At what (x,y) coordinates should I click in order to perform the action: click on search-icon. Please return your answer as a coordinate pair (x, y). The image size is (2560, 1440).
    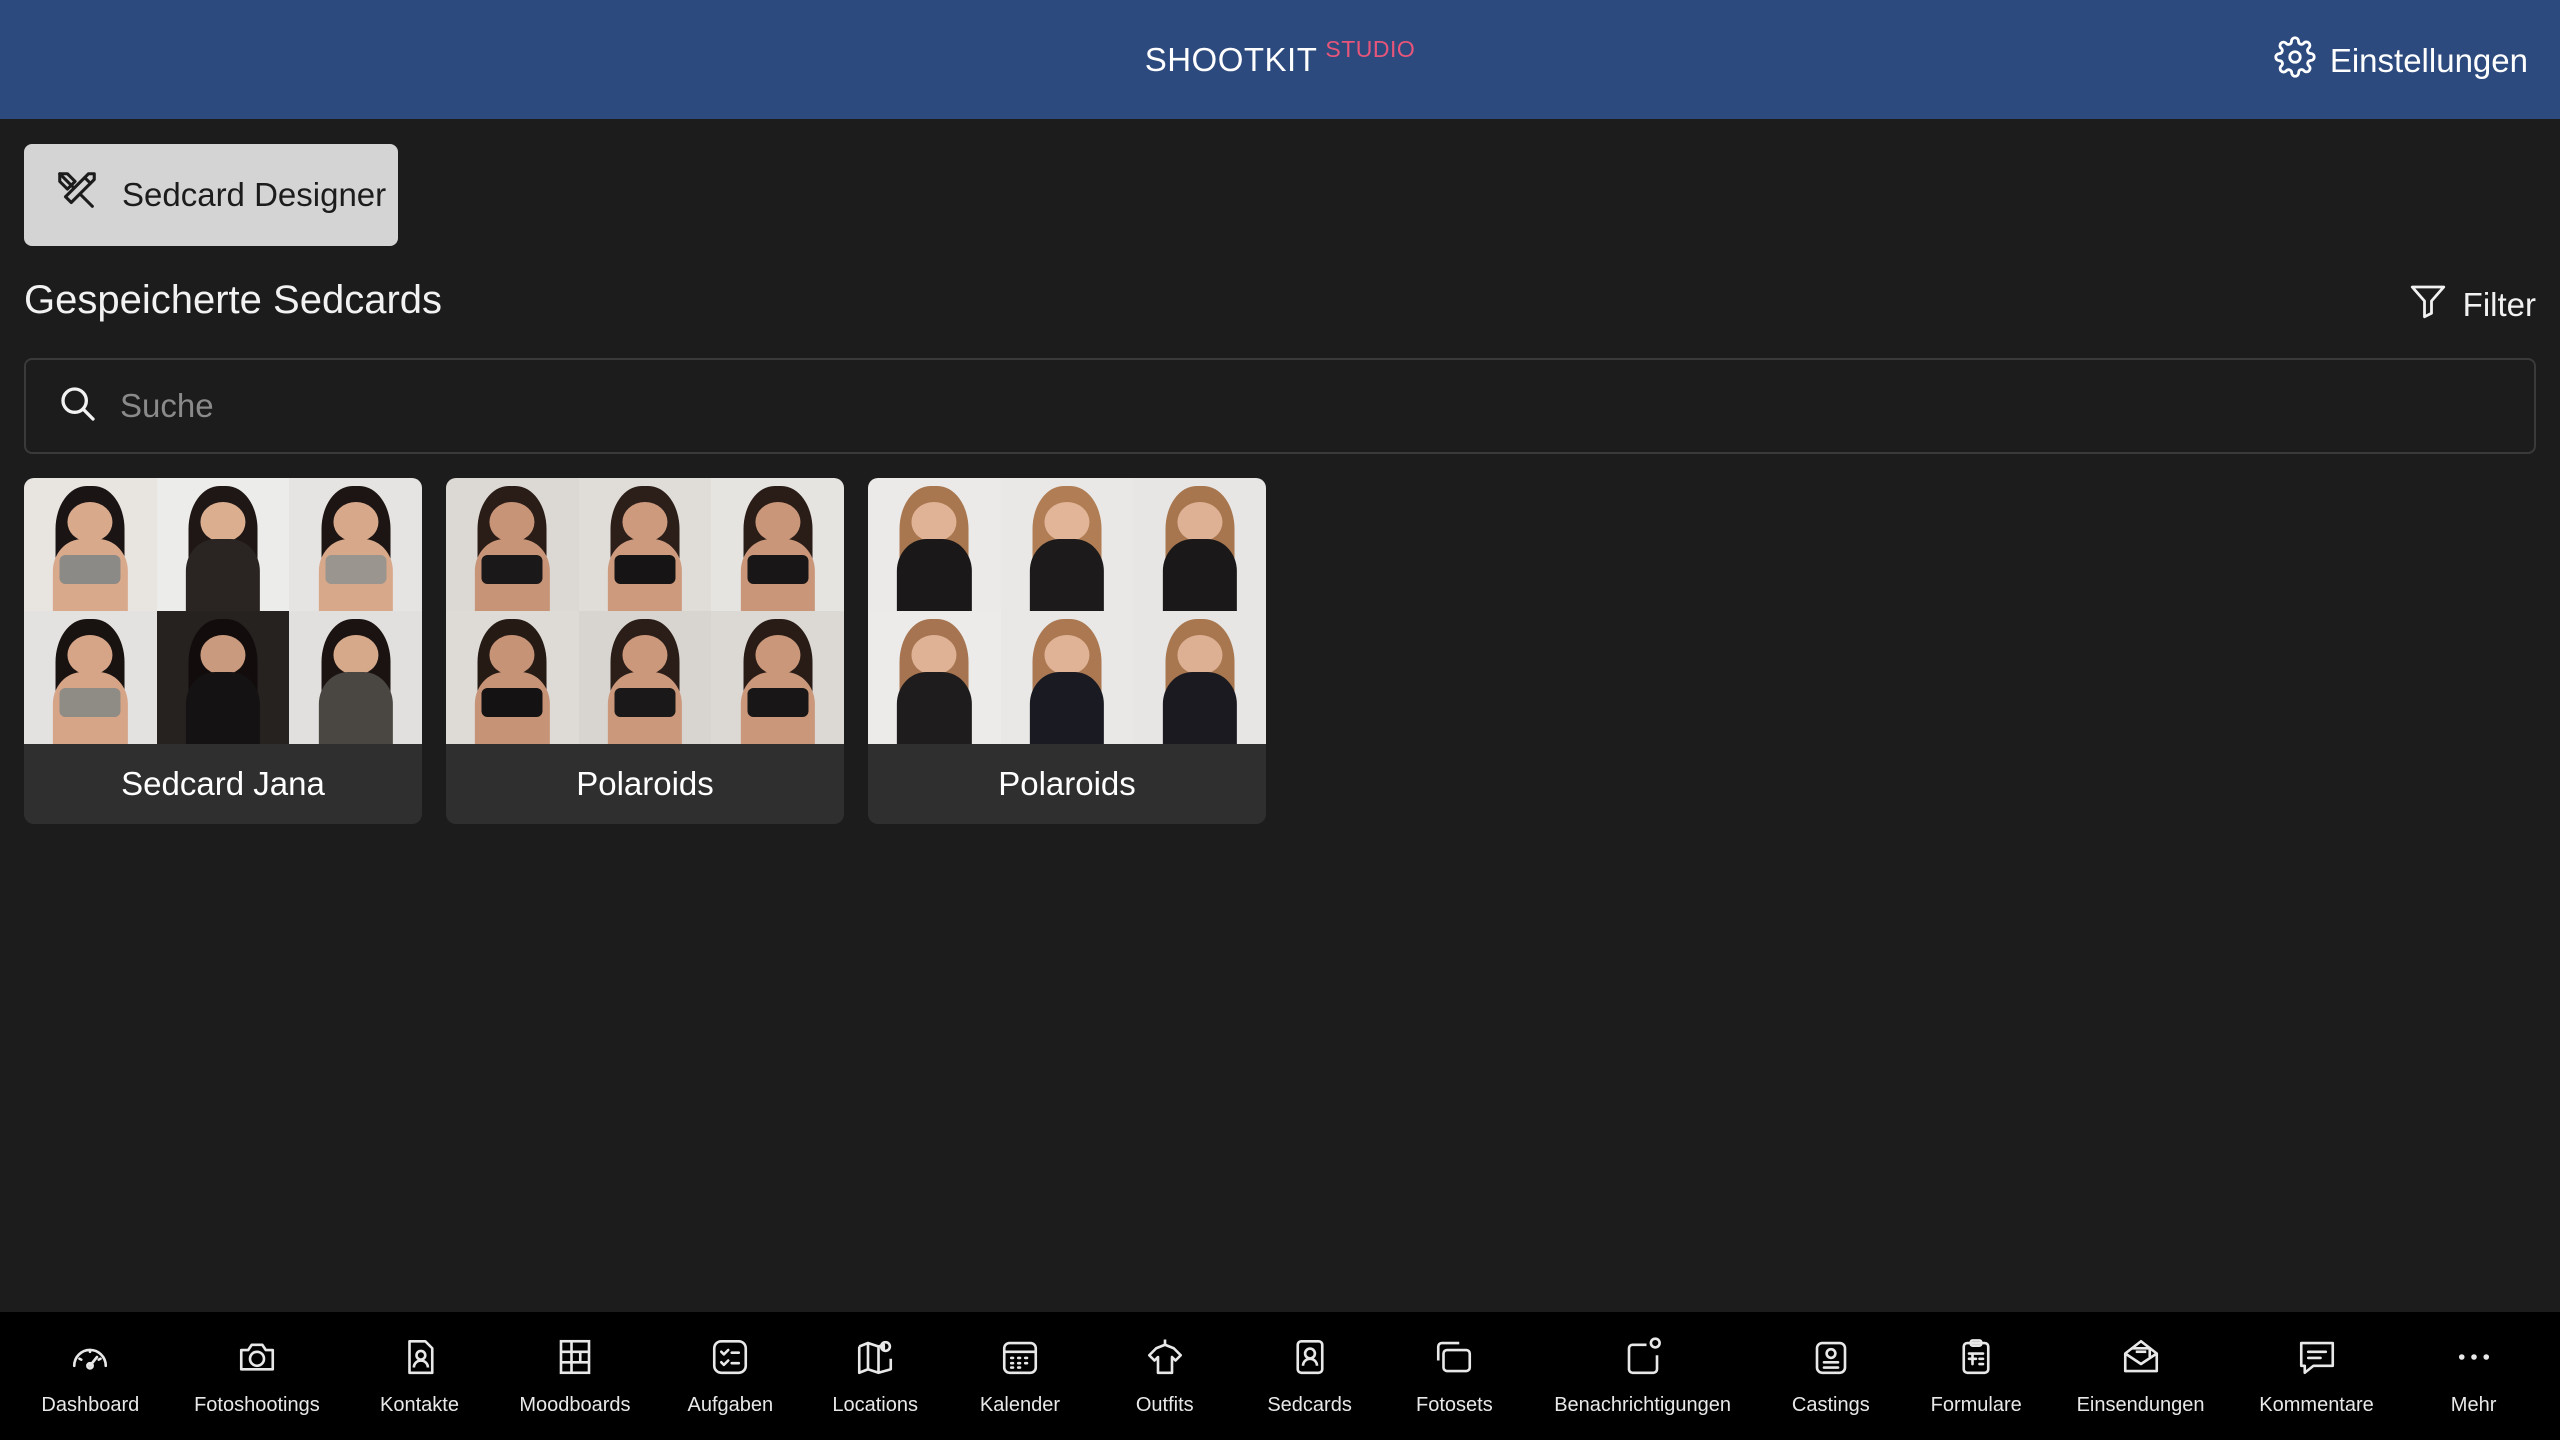
    Looking at the image, I should click on (78, 406).